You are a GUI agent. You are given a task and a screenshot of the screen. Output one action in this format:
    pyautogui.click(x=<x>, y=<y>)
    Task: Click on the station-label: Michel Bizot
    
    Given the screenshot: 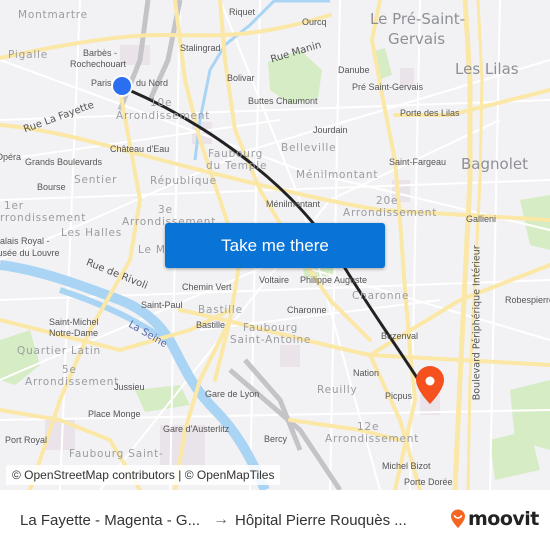 What is the action you would take?
    pyautogui.click(x=406, y=466)
    